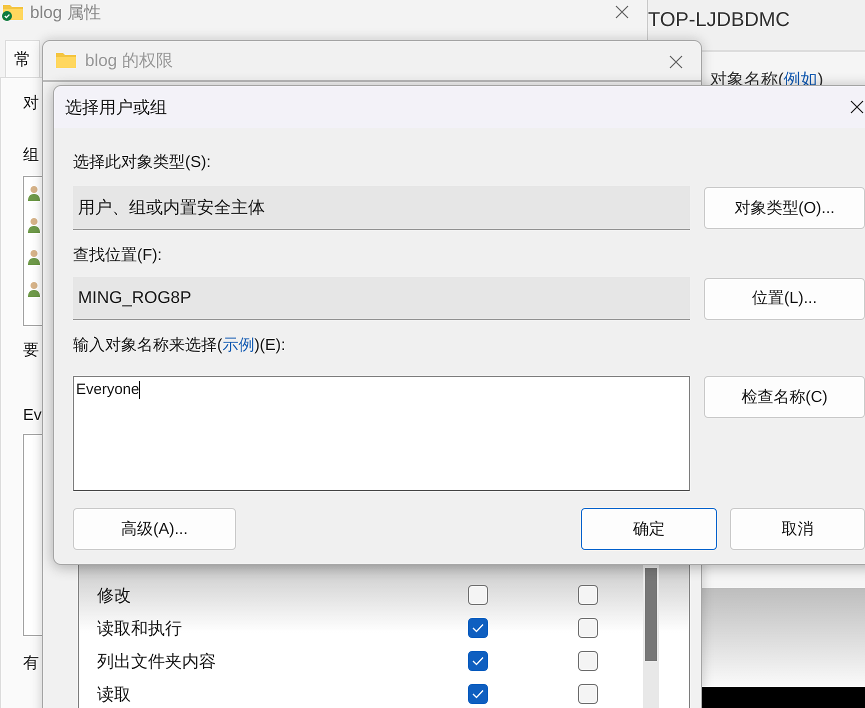 This screenshot has width=865, height=708. I want to click on field-label: 要, so click(31, 351).